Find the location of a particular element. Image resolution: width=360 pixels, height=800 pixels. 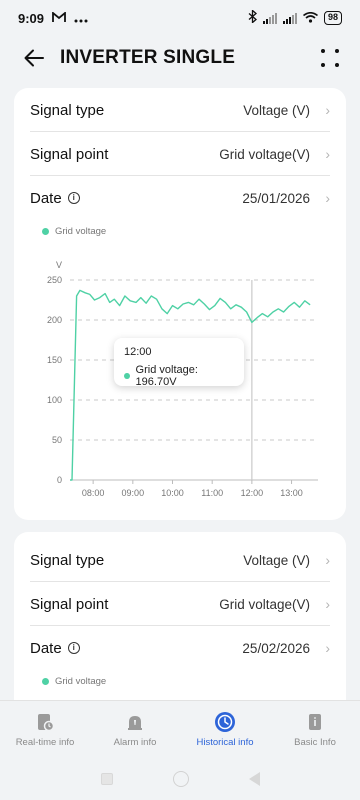

nav-label: Alarm info is located at coordinates (135, 742).